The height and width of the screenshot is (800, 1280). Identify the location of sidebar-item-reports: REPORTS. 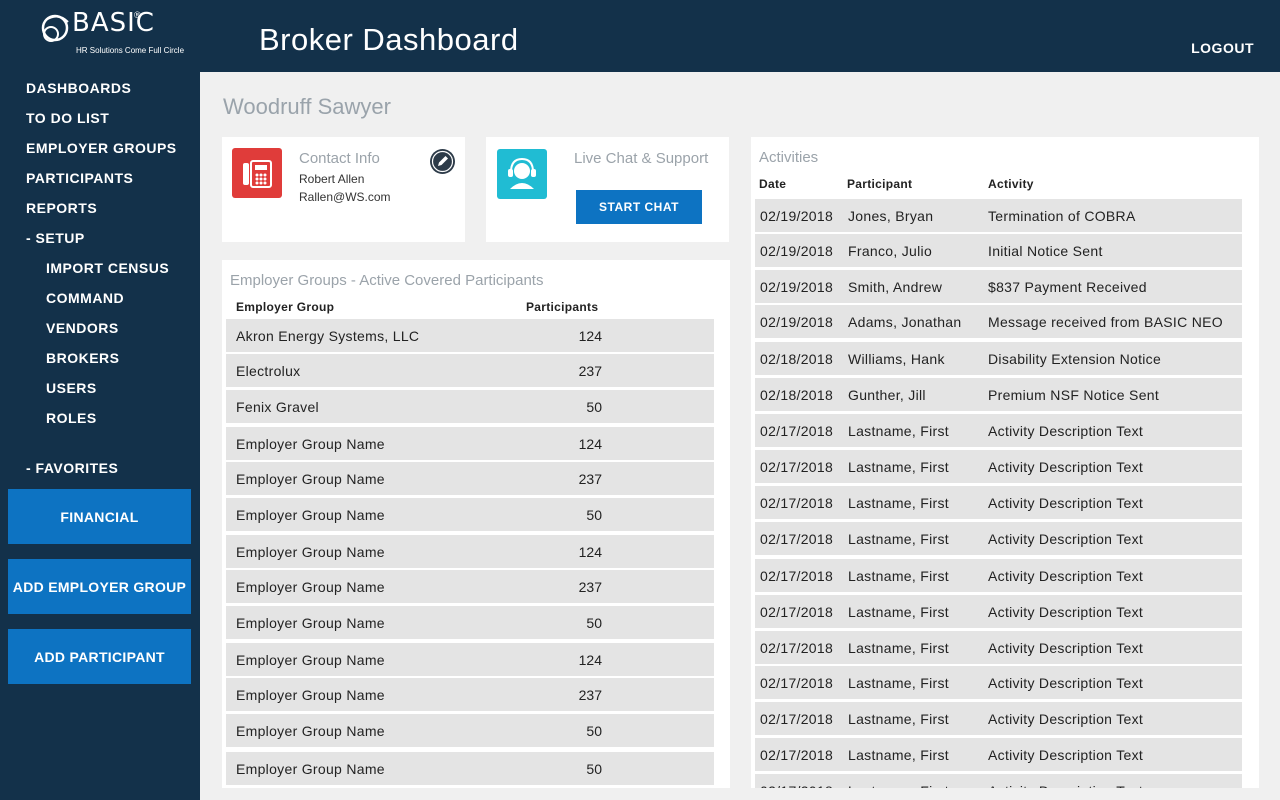
(61, 208).